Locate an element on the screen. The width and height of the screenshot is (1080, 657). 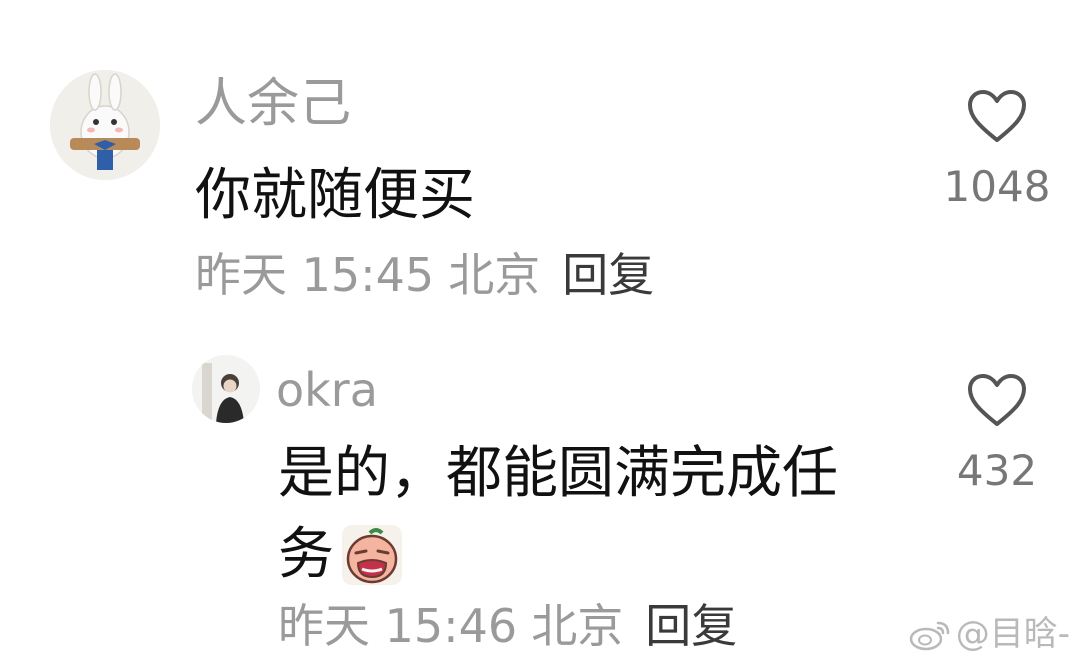
comment-meta: 昨天 15:46 北京 回复 is located at coordinates (507, 626).